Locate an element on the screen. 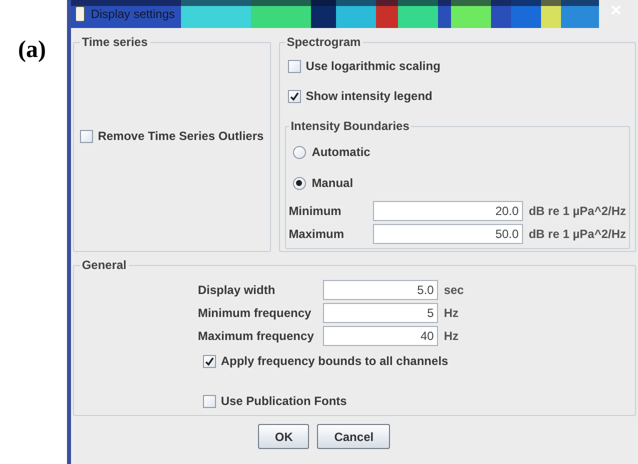 This screenshot has width=638, height=464. checkbox-label: Use logarithmic scaling is located at coordinates (373, 66).